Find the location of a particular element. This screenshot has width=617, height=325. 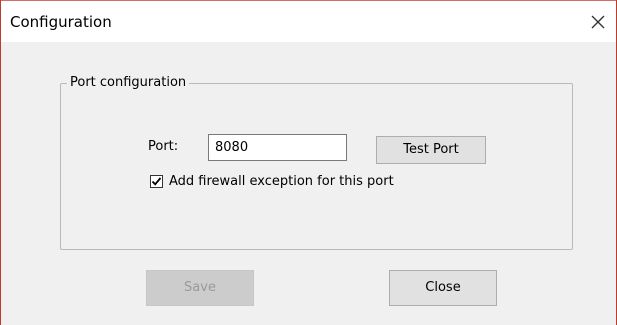

port-input is located at coordinates (277, 147).